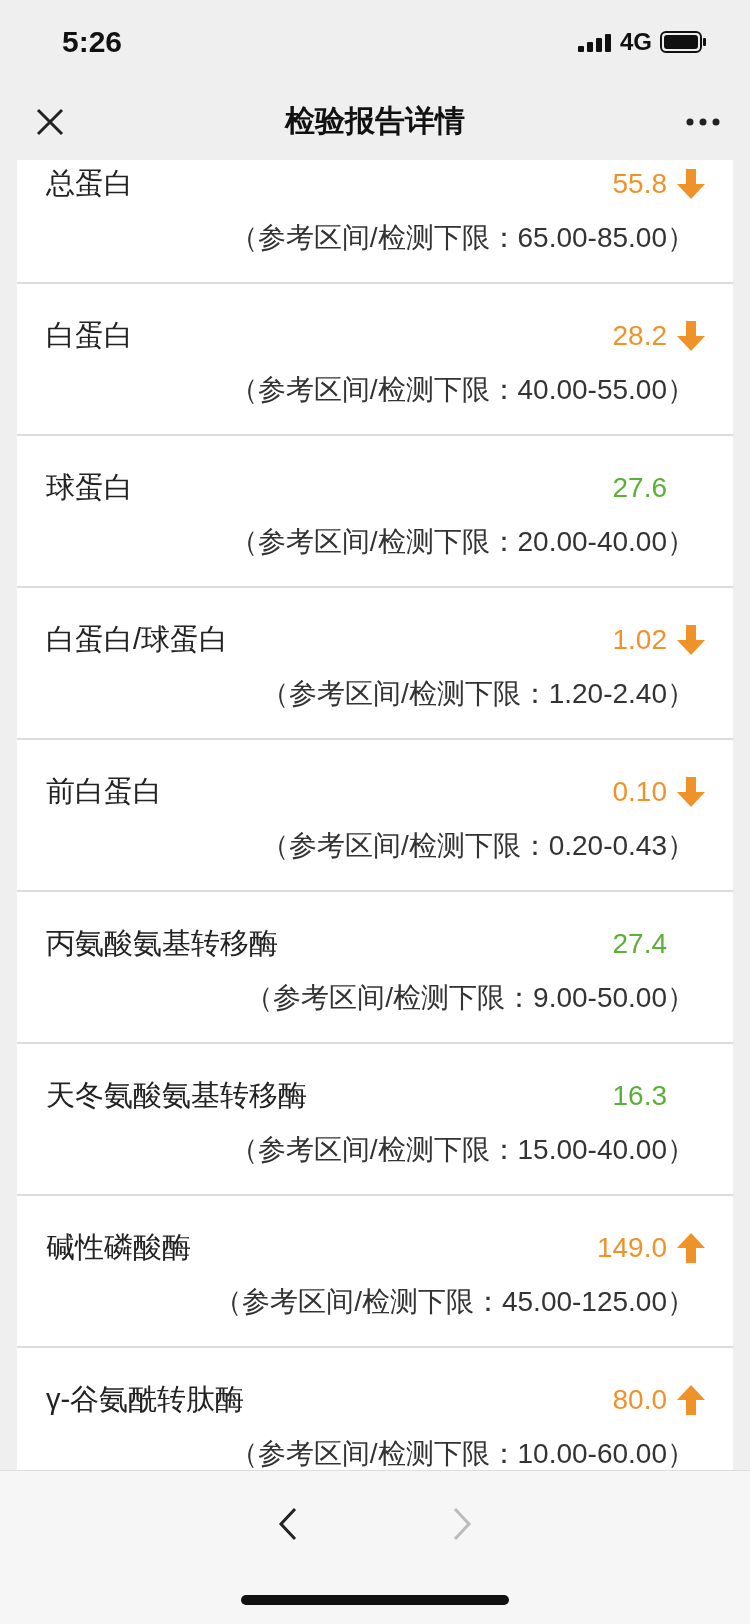  Describe the element at coordinates (462, 1524) in the screenshot. I see `chevron-right-icon` at that location.